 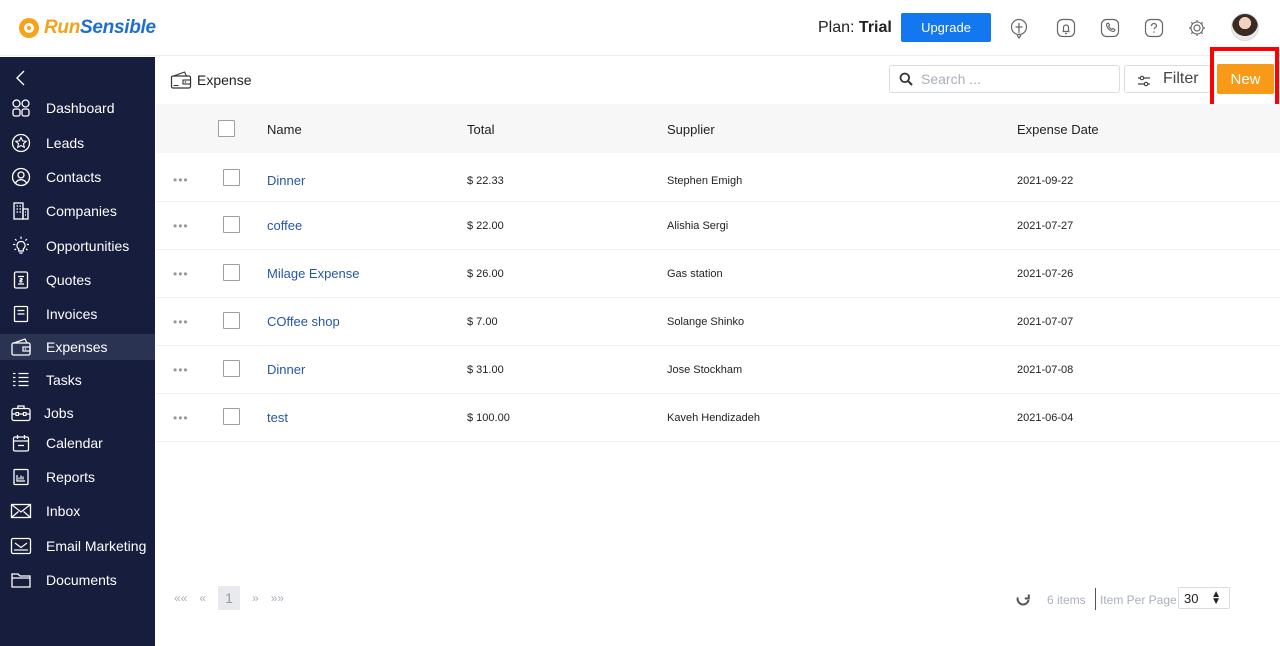 I want to click on expense-date: 2021-07-27, so click(x=1045, y=226).